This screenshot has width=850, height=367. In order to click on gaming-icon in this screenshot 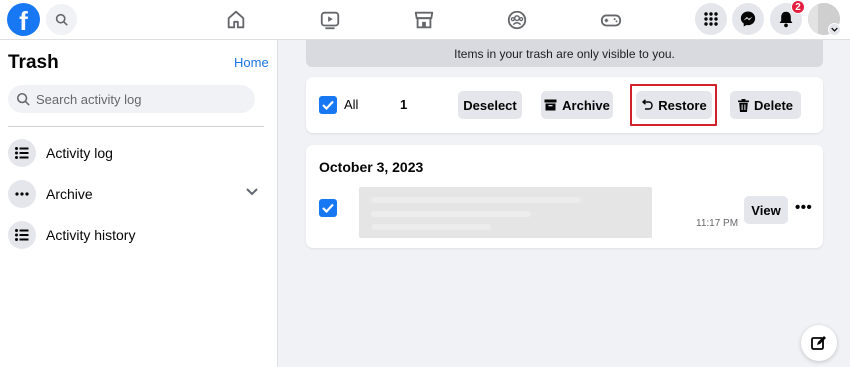, I will do `click(611, 20)`.